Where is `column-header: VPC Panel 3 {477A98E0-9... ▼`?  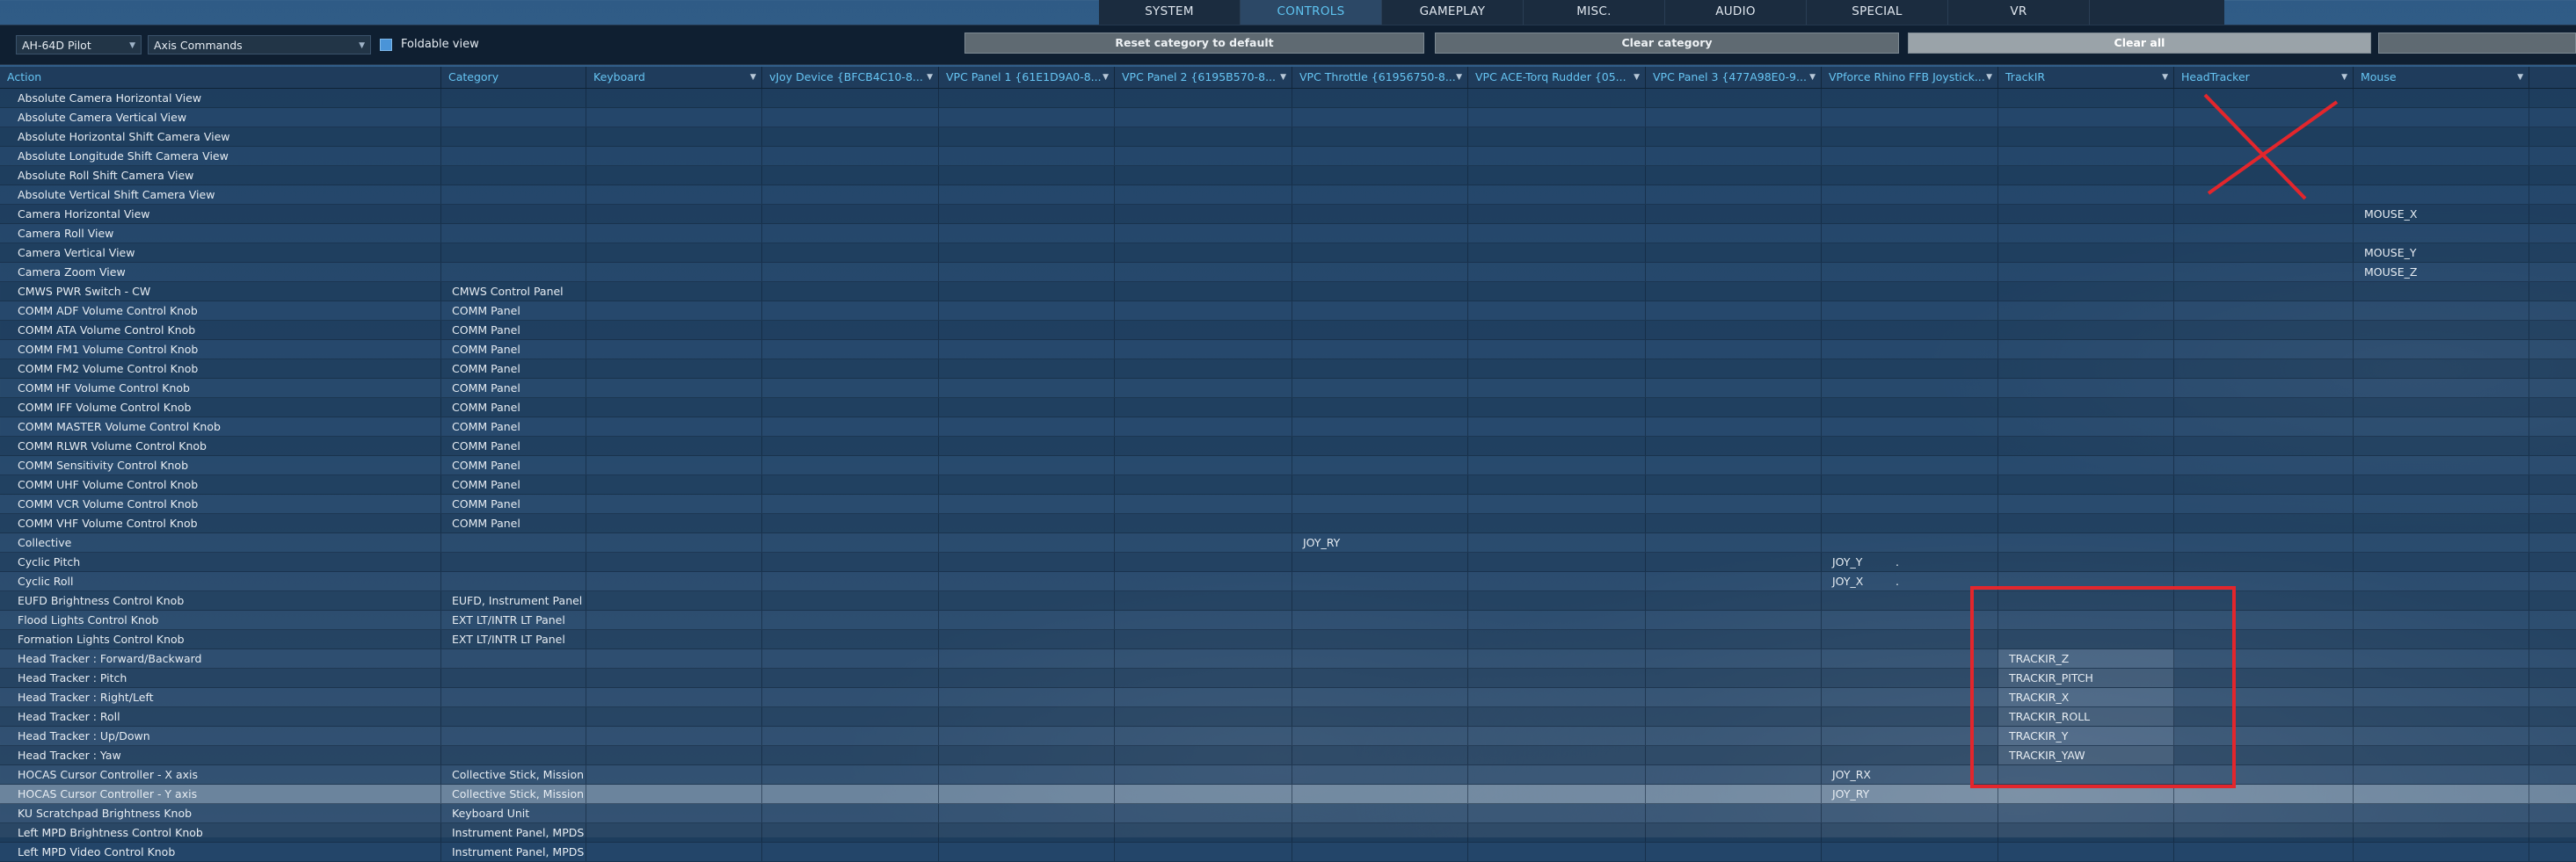 column-header: VPC Panel 3 {477A98E0-9... ▼ is located at coordinates (1734, 77).